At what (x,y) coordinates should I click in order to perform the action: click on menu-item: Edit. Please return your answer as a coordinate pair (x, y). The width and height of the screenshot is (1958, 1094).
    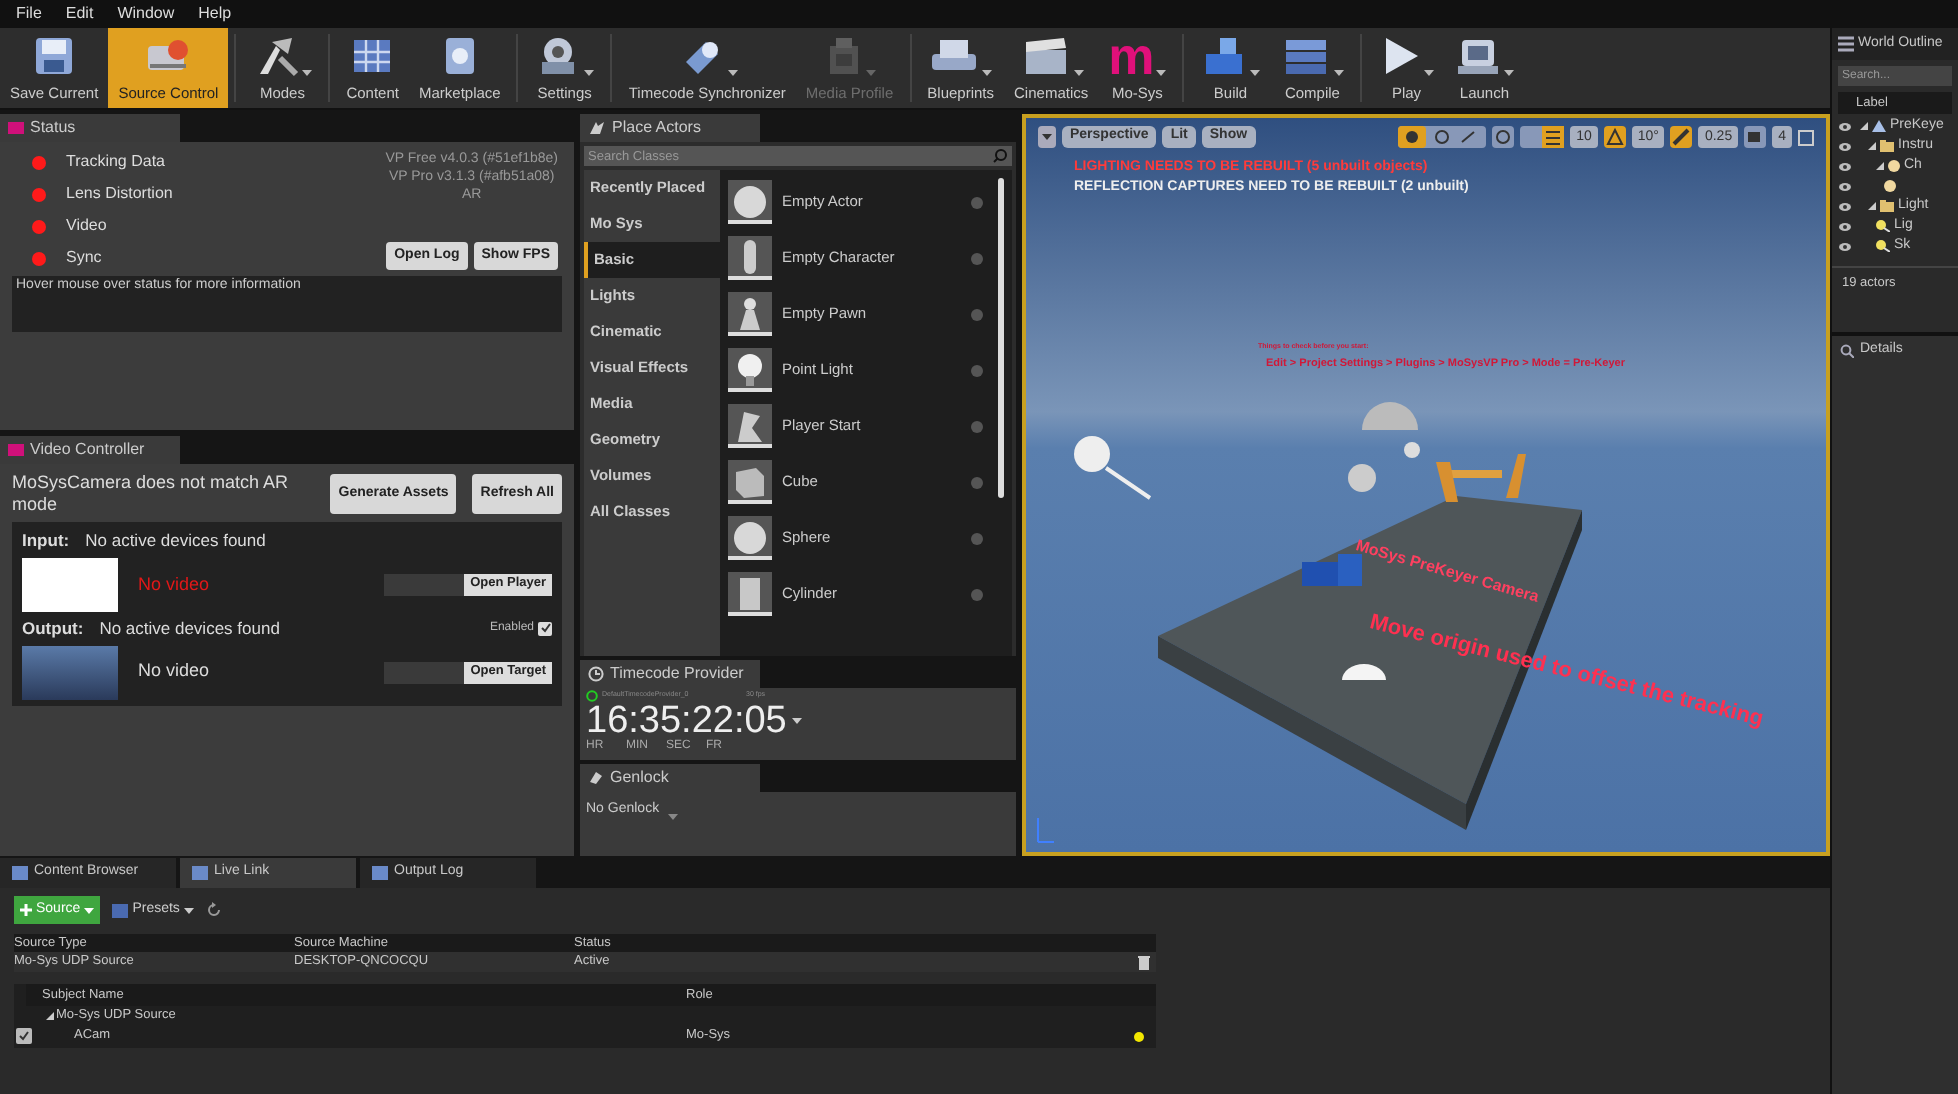
    Looking at the image, I should click on (79, 14).